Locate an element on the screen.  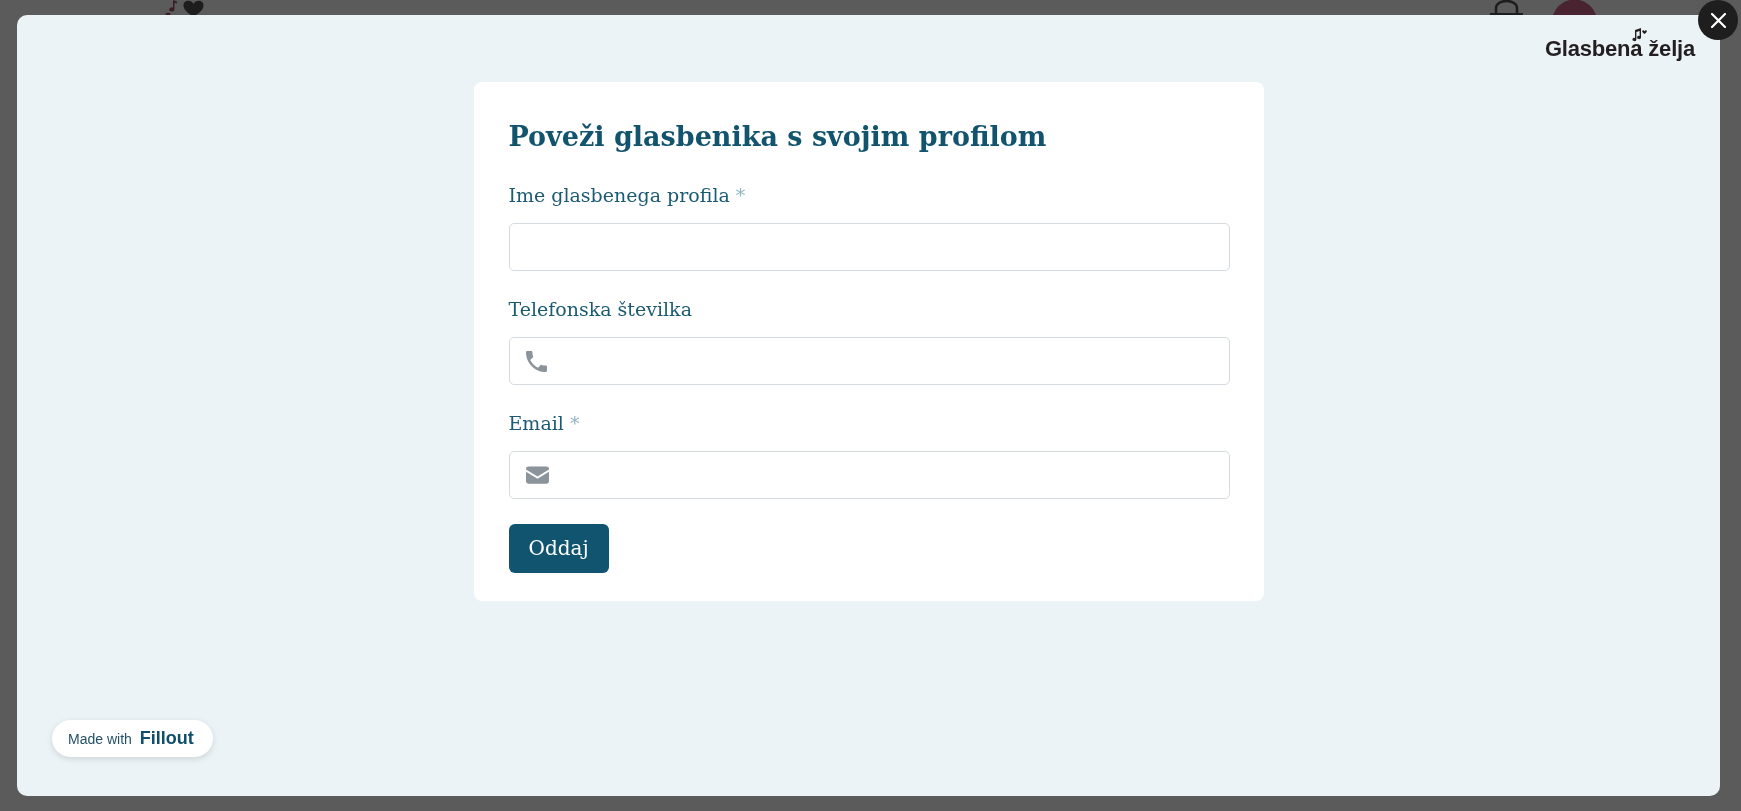
made-with-badge: Made with Fillout is located at coordinates (132, 738).